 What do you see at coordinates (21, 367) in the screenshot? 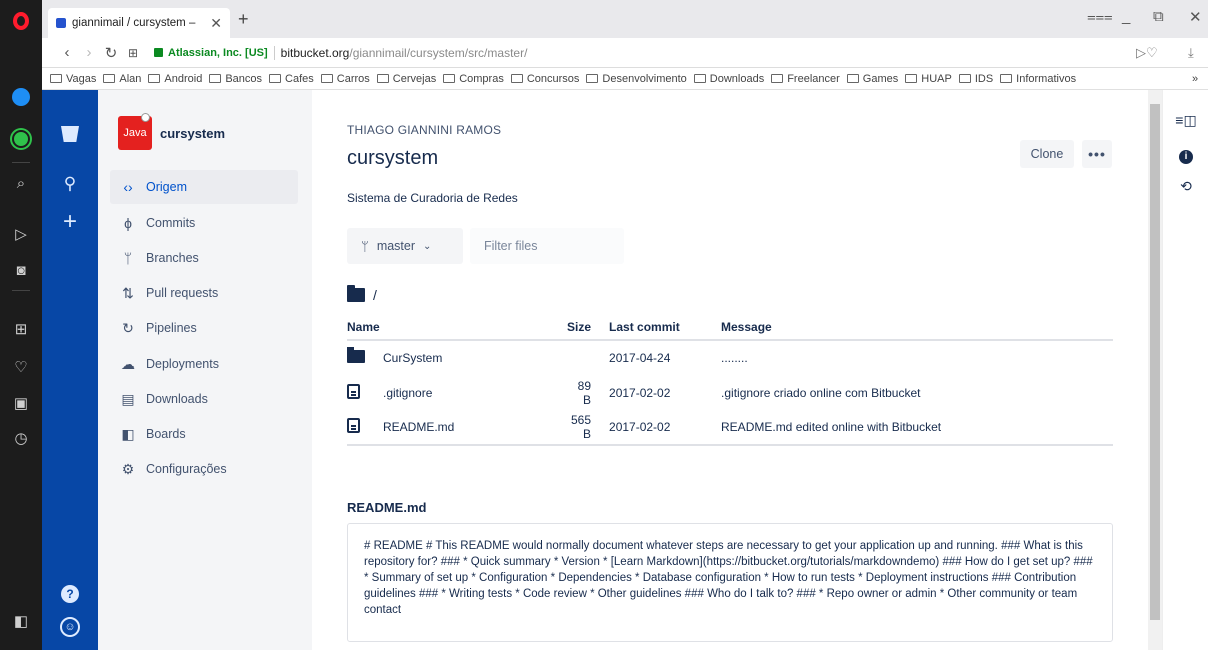
I see `heart-icon: ♡` at bounding box center [21, 367].